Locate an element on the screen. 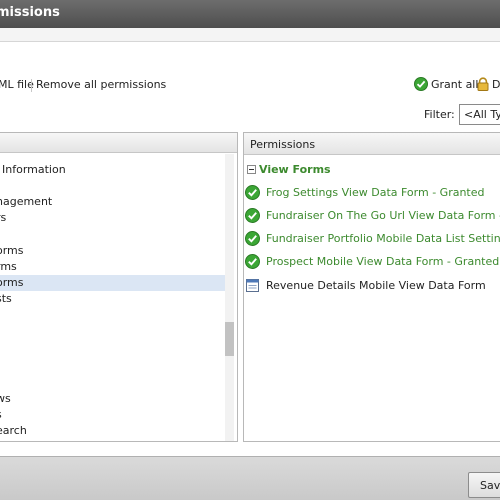 This screenshot has width=500, height=500. tree-item: ws is located at coordinates (113, 399).